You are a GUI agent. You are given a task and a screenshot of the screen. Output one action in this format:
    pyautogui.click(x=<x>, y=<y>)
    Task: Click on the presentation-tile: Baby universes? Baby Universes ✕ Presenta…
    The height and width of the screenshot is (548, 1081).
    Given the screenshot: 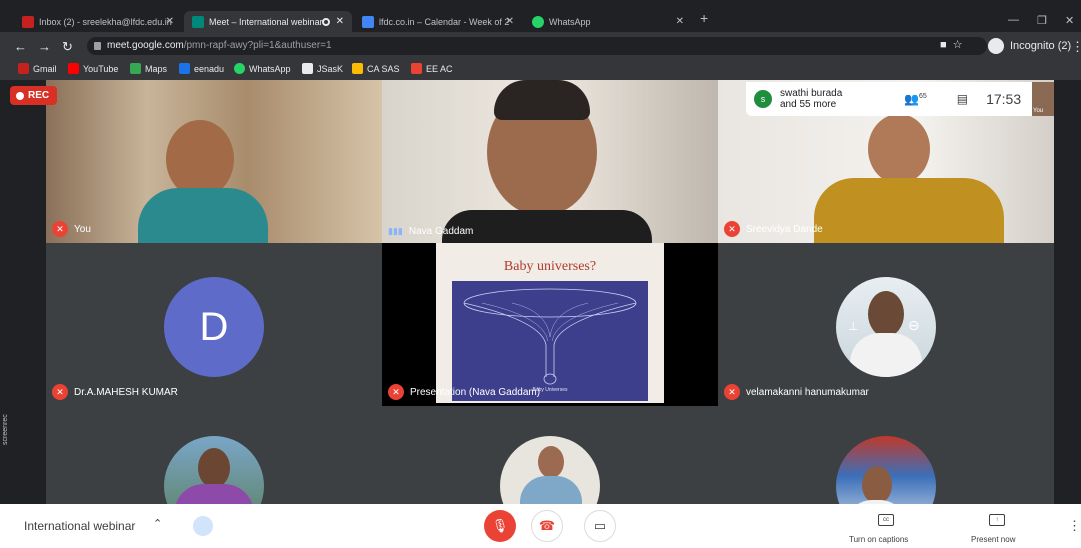 What is the action you would take?
    pyautogui.click(x=550, y=324)
    